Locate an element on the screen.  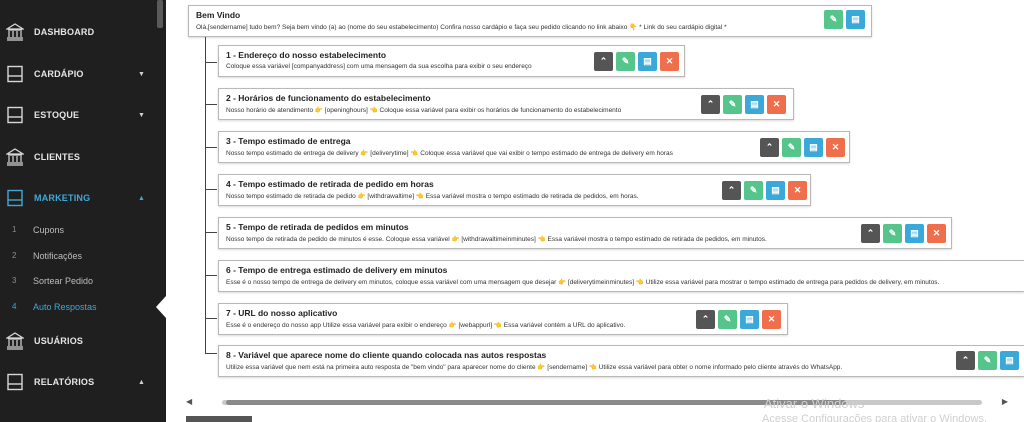
sidebar-item-dashboard: DASHBOARD is located at coordinates (83, 32).